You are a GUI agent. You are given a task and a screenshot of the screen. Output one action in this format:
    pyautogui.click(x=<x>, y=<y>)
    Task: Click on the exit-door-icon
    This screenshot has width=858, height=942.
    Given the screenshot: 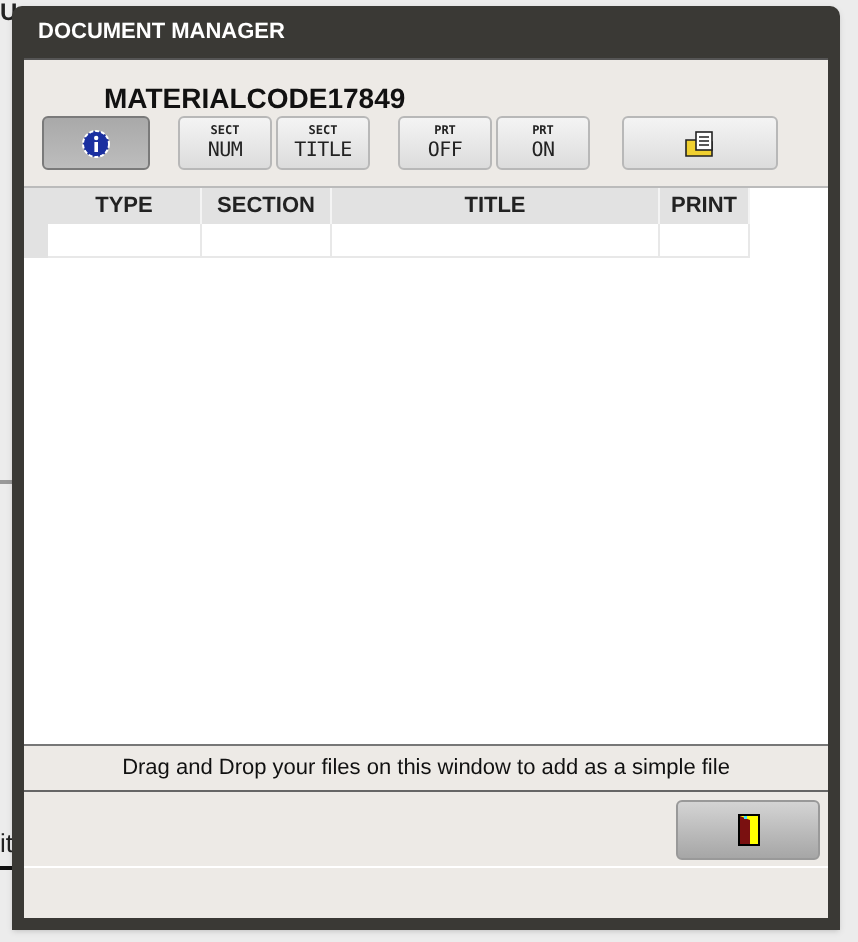 What is the action you would take?
    pyautogui.click(x=748, y=829)
    